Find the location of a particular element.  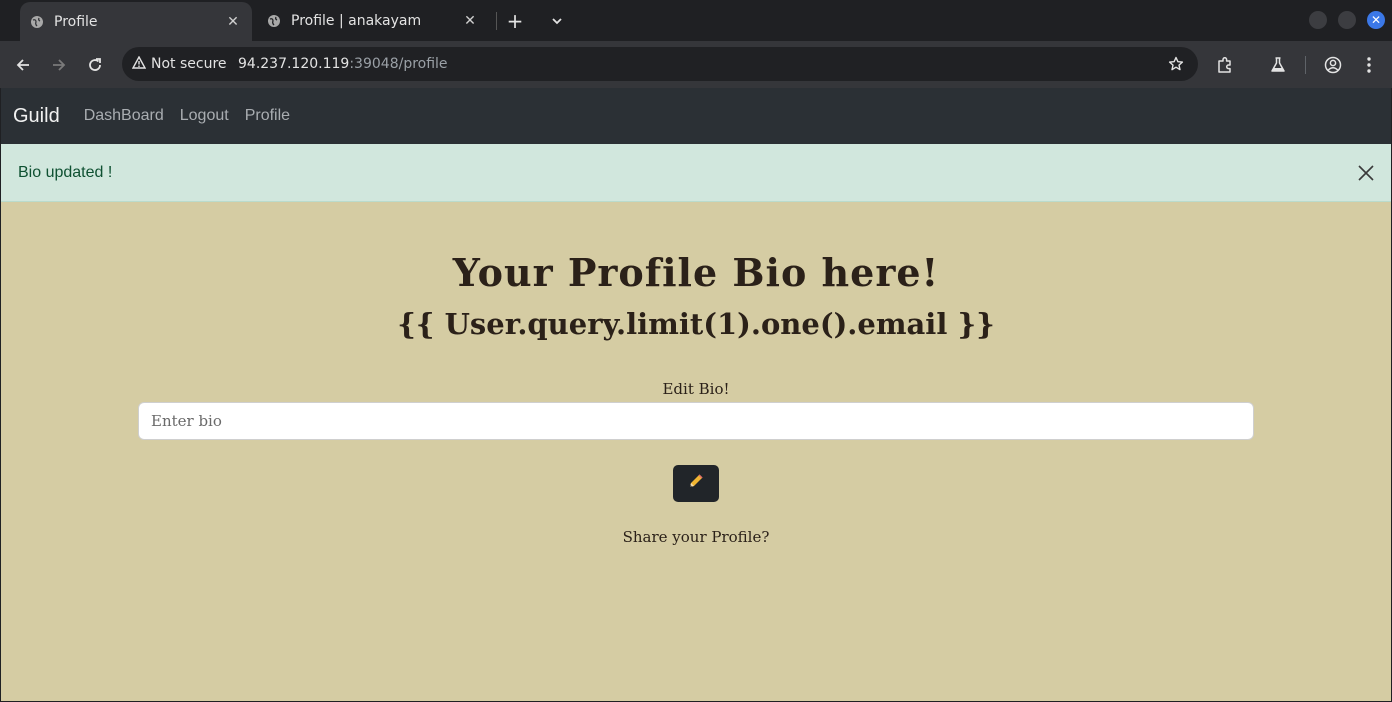

tab-profile-anakayam: Profile | anakayam ✕ is located at coordinates (373, 20).